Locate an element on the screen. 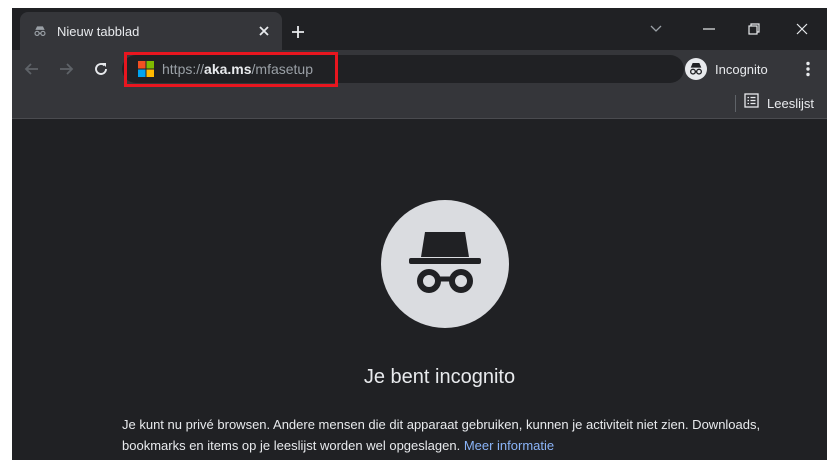 This screenshot has width=827, height=460. incognito-profile-button: Incognito is located at coordinates (726, 69).